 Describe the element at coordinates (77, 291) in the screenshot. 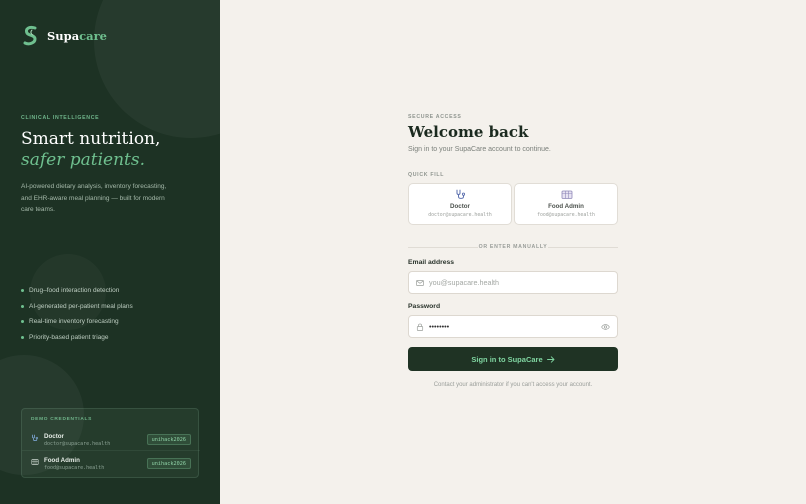

I see `feature-item: Drug–food interaction detection` at that location.